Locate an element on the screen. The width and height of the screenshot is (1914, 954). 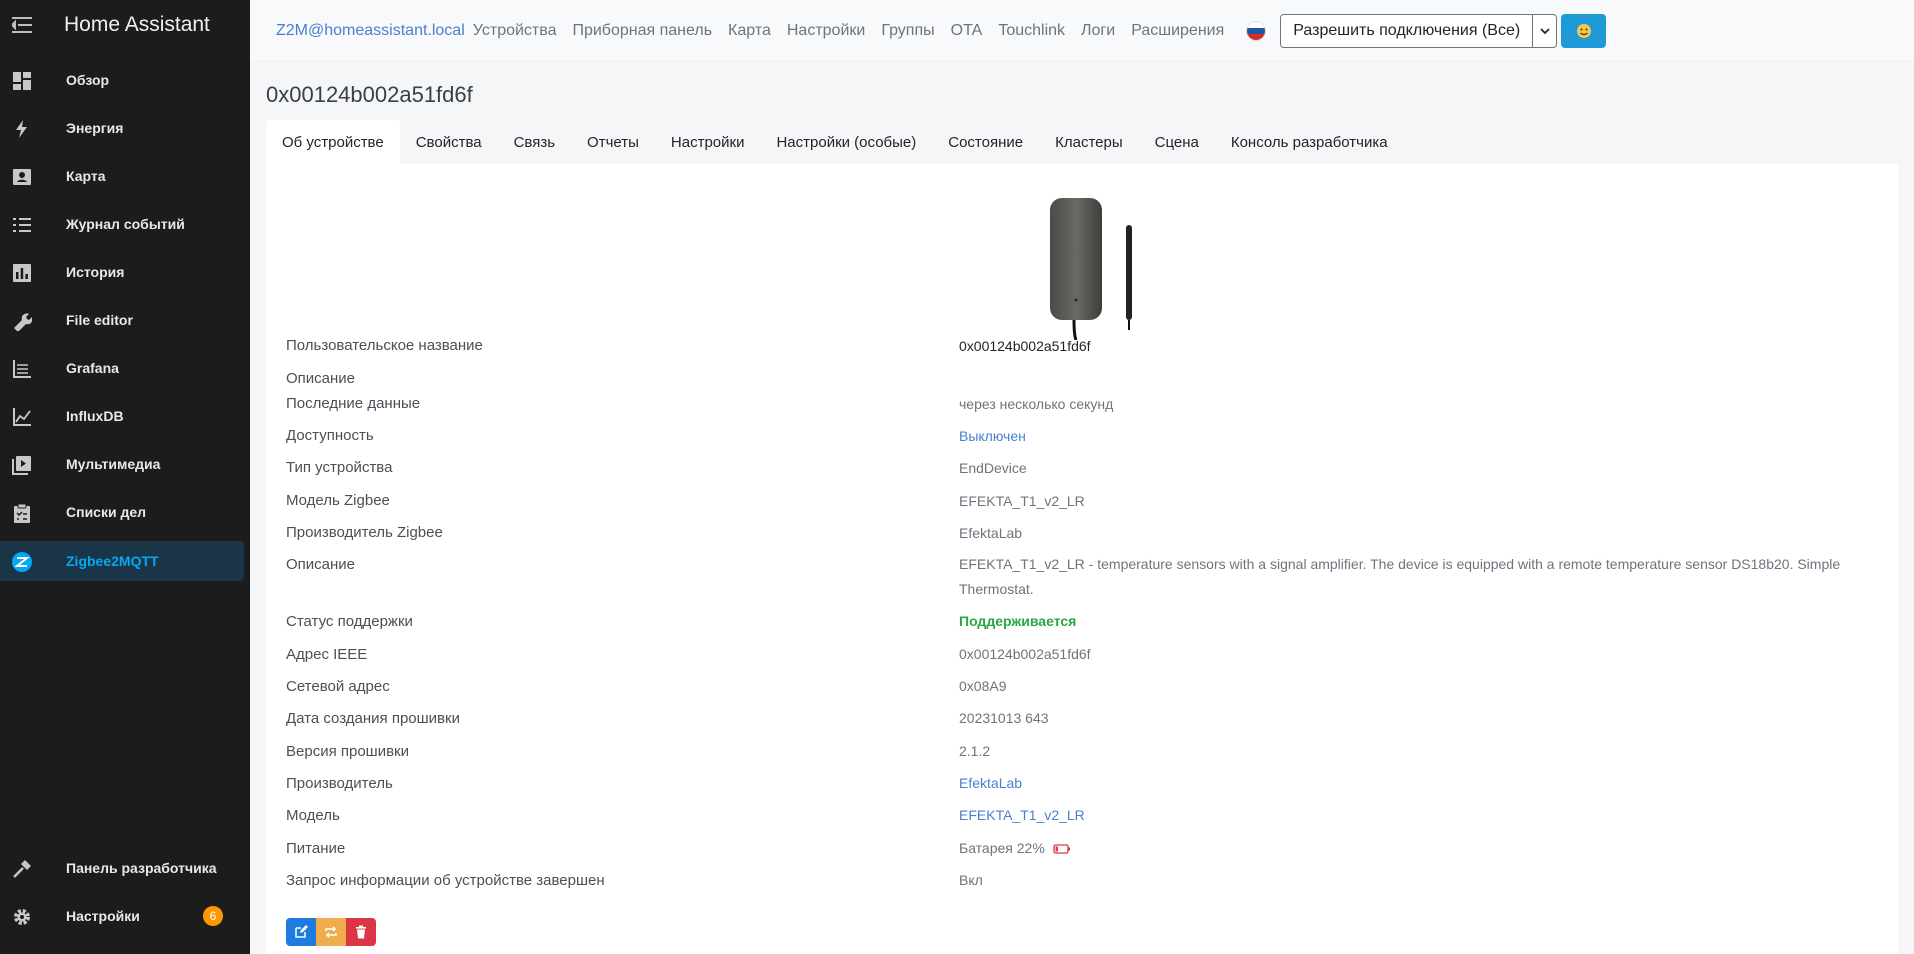
theme-toggle-button is located at coordinates (1584, 30).